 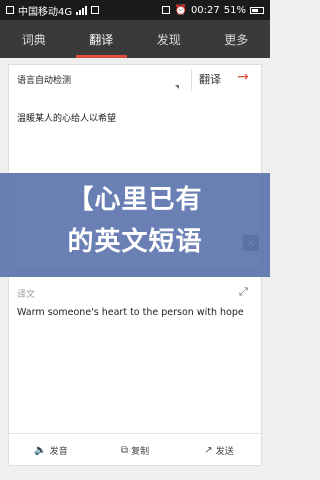 What do you see at coordinates (26, 295) in the screenshot?
I see `result-label: 译文` at bounding box center [26, 295].